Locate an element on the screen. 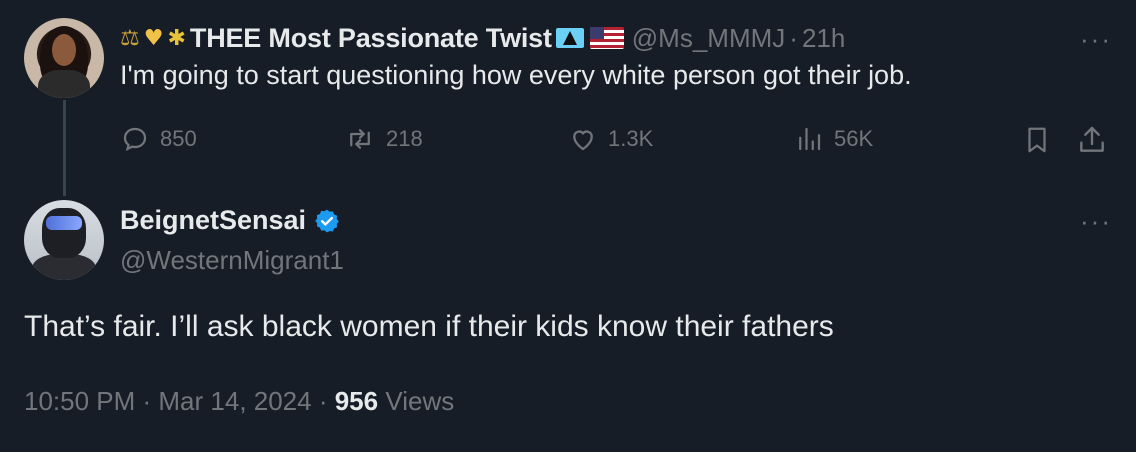 This screenshot has height=452, width=1136. user-handle: @WesternMigrant1 is located at coordinates (232, 260).